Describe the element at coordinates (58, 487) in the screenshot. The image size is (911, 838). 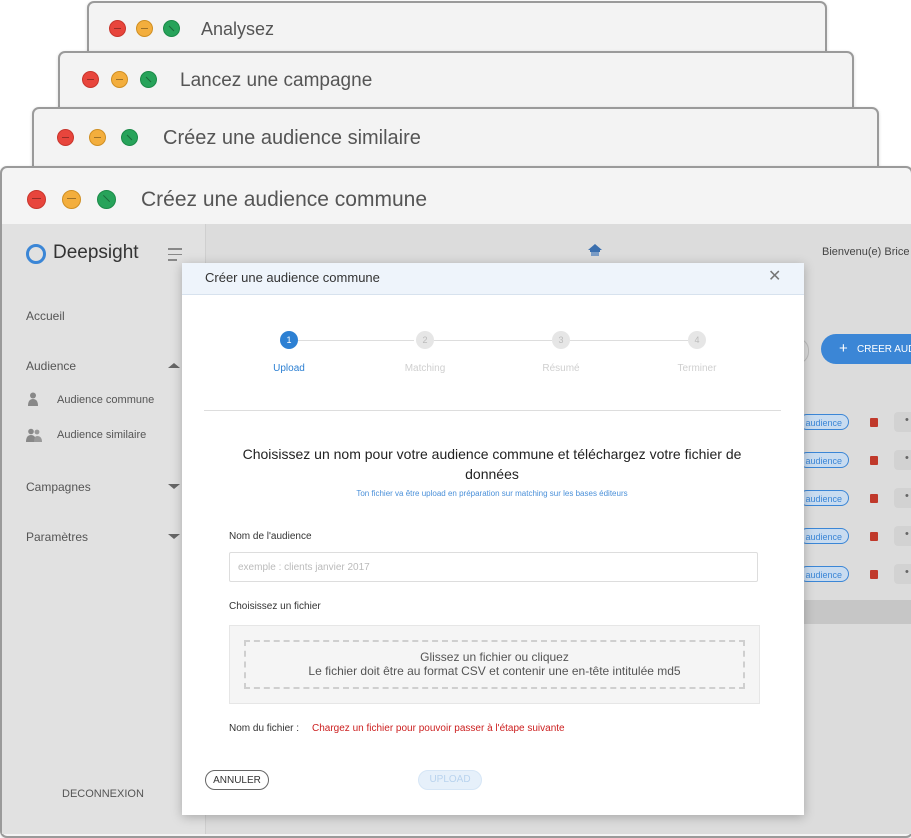
I see `sidebar-item-campagnes: Campagnes` at that location.